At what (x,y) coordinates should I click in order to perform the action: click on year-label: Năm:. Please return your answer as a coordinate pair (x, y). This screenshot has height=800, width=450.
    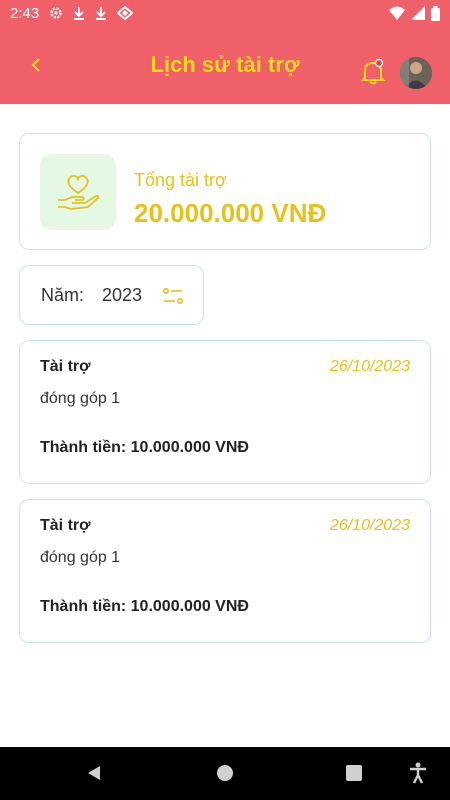
    Looking at the image, I should click on (63, 295).